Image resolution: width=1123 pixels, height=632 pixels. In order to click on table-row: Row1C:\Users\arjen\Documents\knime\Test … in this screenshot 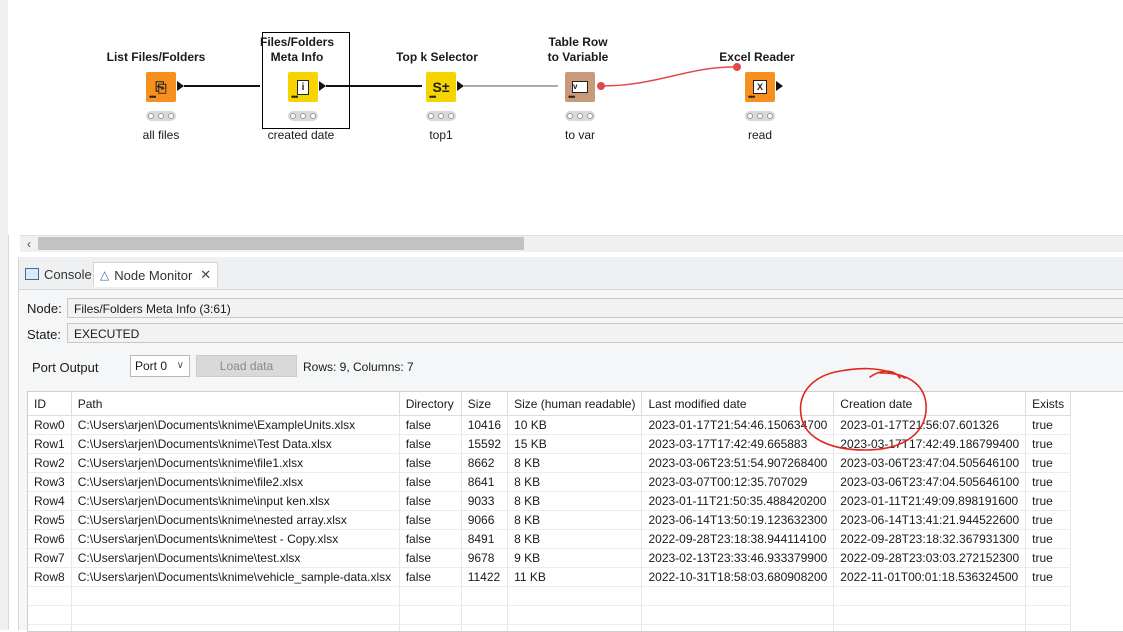, I will do `click(549, 444)`.